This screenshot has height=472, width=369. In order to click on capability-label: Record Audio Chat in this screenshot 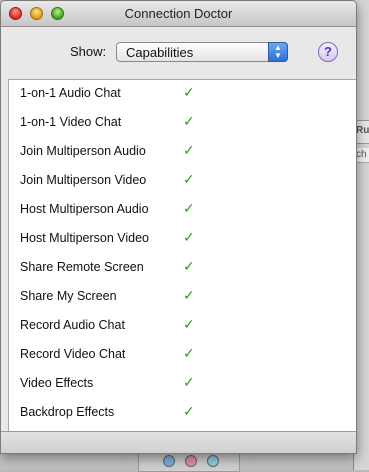, I will do `click(72, 325)`.